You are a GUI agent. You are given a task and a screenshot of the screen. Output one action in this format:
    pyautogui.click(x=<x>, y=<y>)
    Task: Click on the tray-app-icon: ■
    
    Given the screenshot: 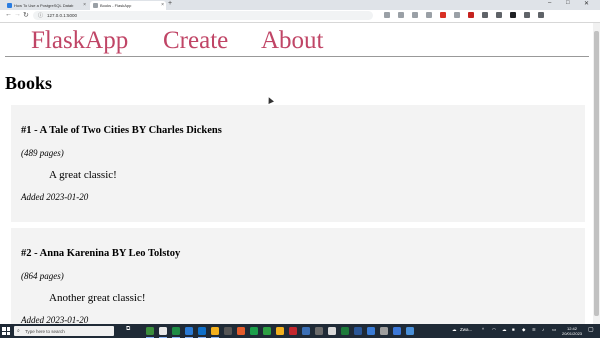 What is the action you would take?
    pyautogui.click(x=513, y=329)
    